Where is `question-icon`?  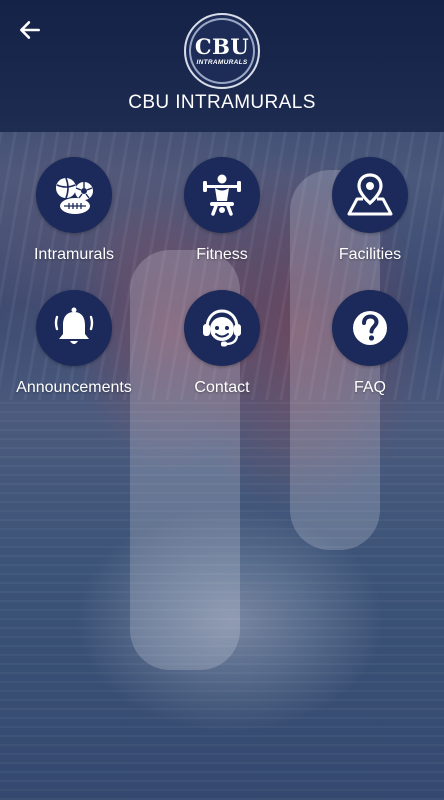 question-icon is located at coordinates (370, 328).